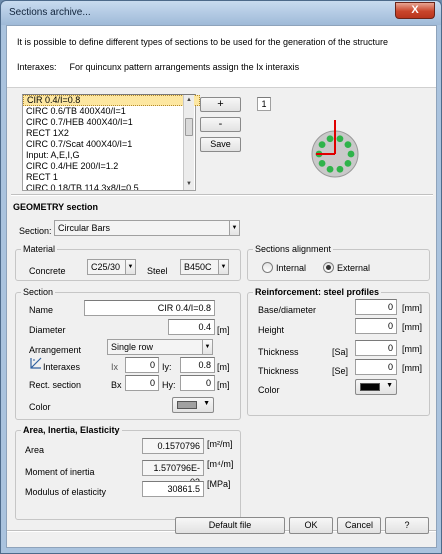 Image resolution: width=442 pixels, height=554 pixels. What do you see at coordinates (291, 268) in the screenshot?
I see `internal-label: Internal` at bounding box center [291, 268].